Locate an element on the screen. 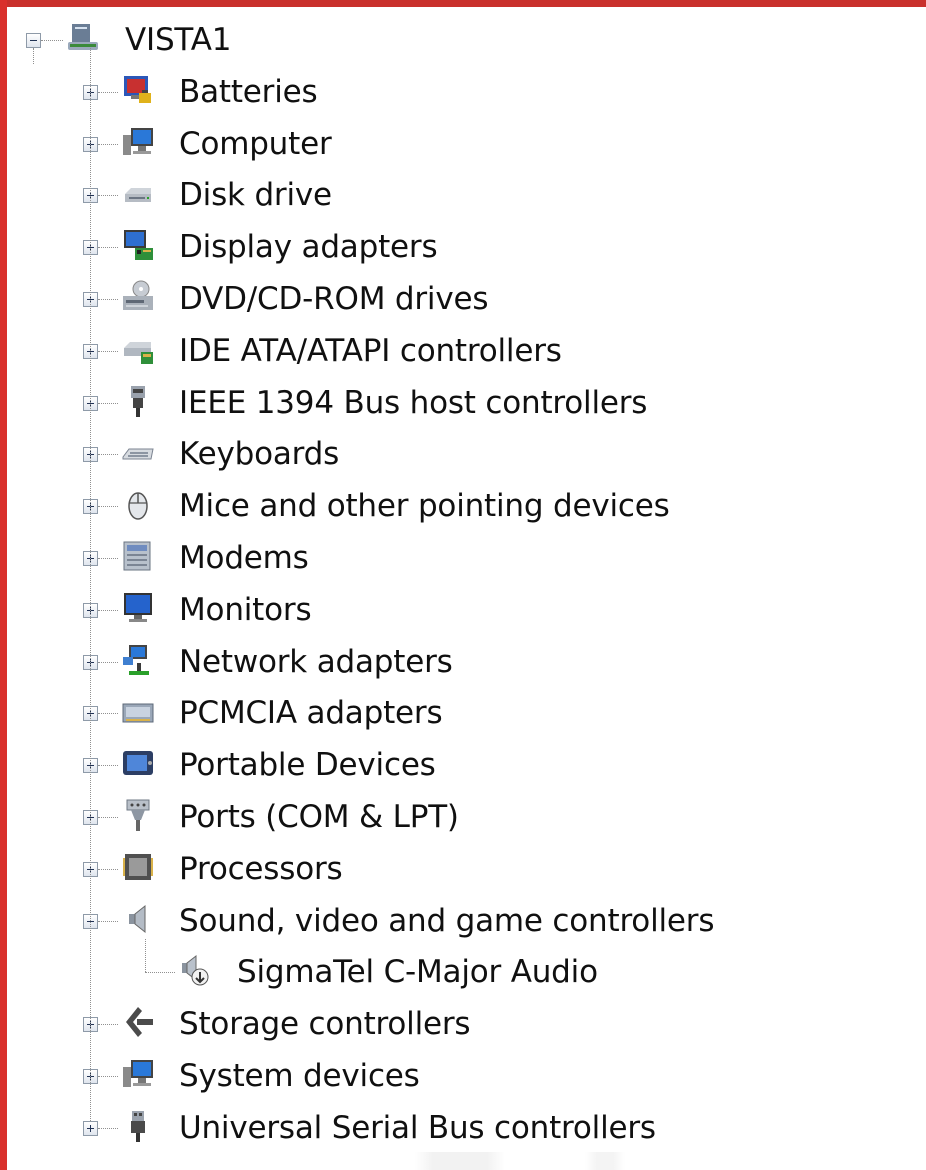 This screenshot has height=1170, width=926. tree-item-sound-video-and-game-controllers: Sound, video and game controllers is located at coordinates (446, 921).